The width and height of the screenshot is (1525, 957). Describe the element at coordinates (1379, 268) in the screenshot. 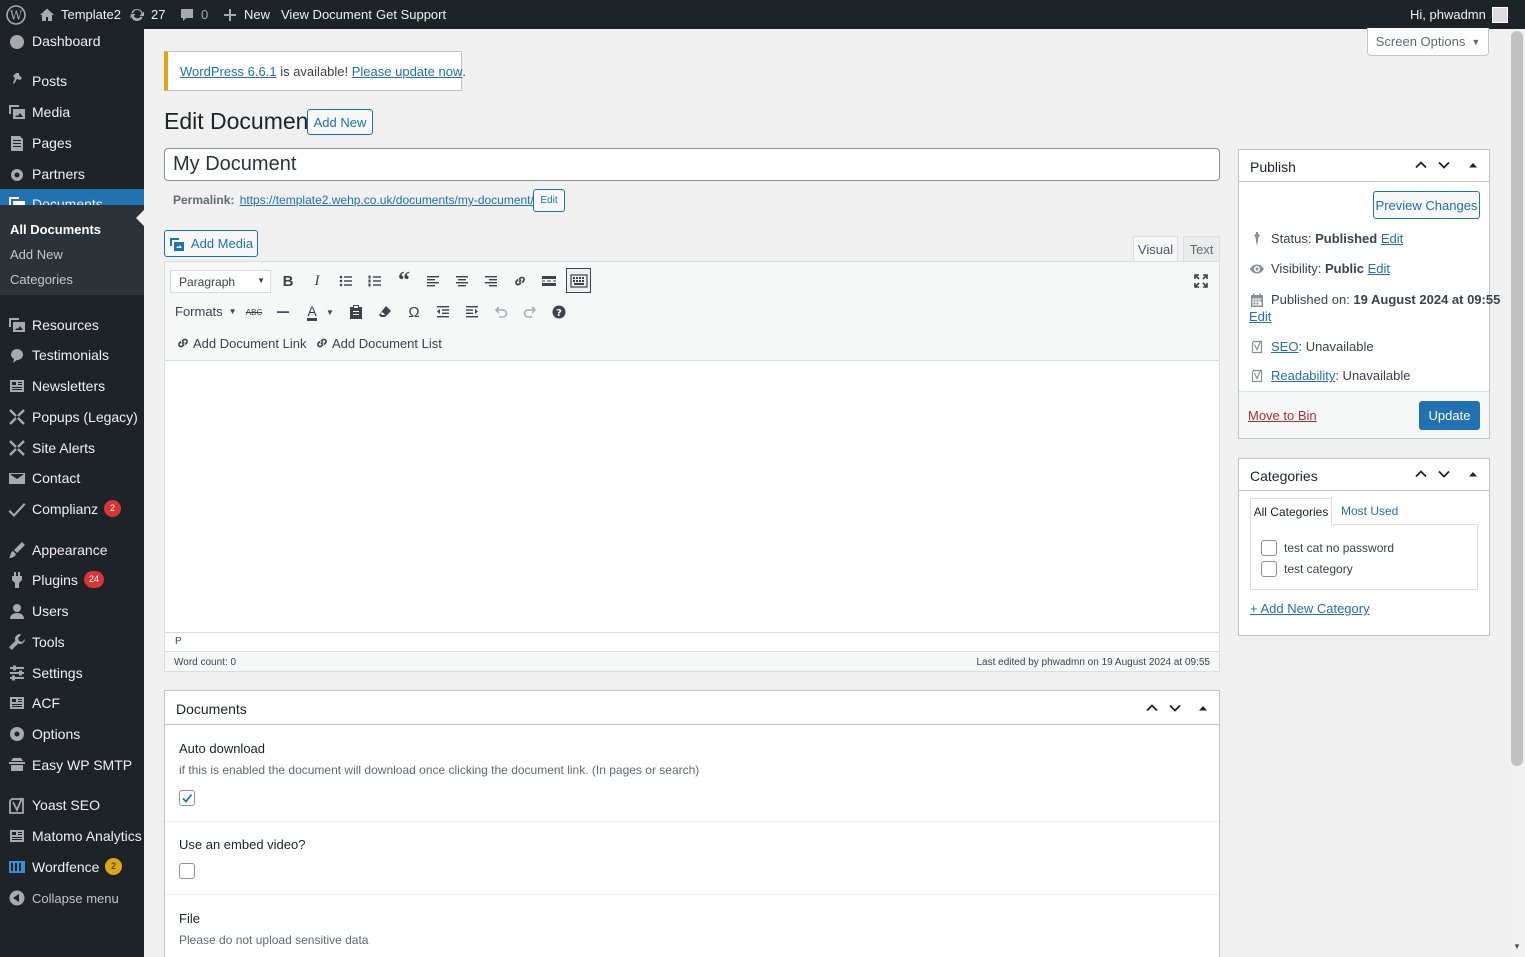

I see `visibility-edit-link: Edit` at that location.